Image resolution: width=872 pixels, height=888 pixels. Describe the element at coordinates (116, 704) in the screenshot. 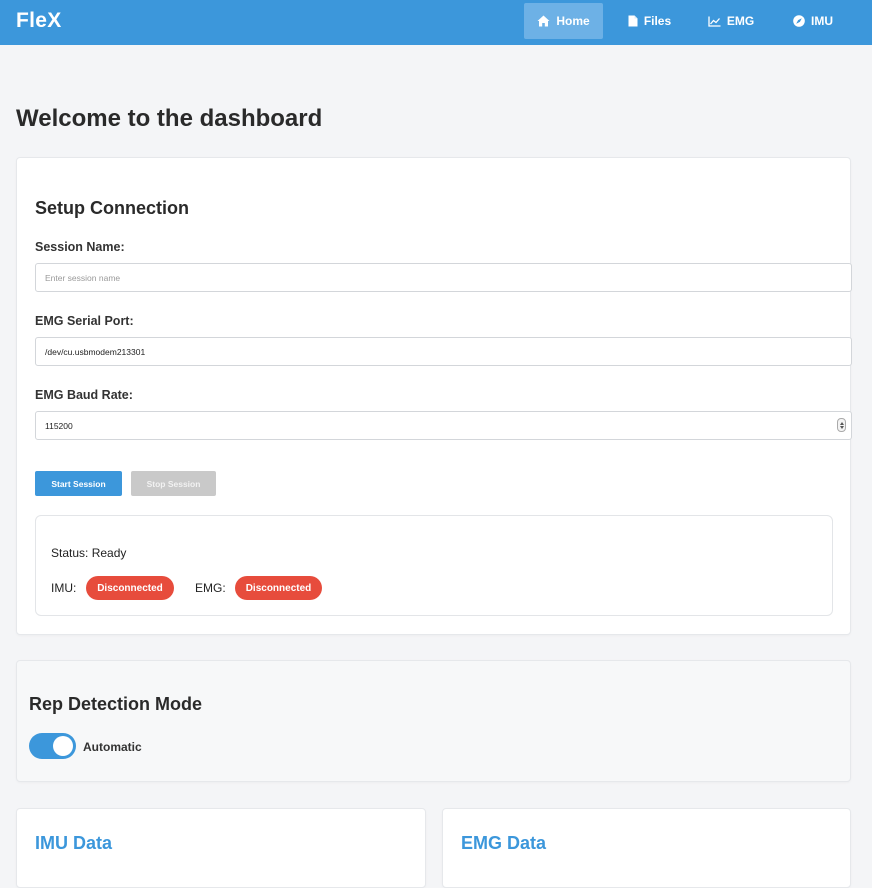

I see `rep-detection-title: Rep Detection Mode` at that location.